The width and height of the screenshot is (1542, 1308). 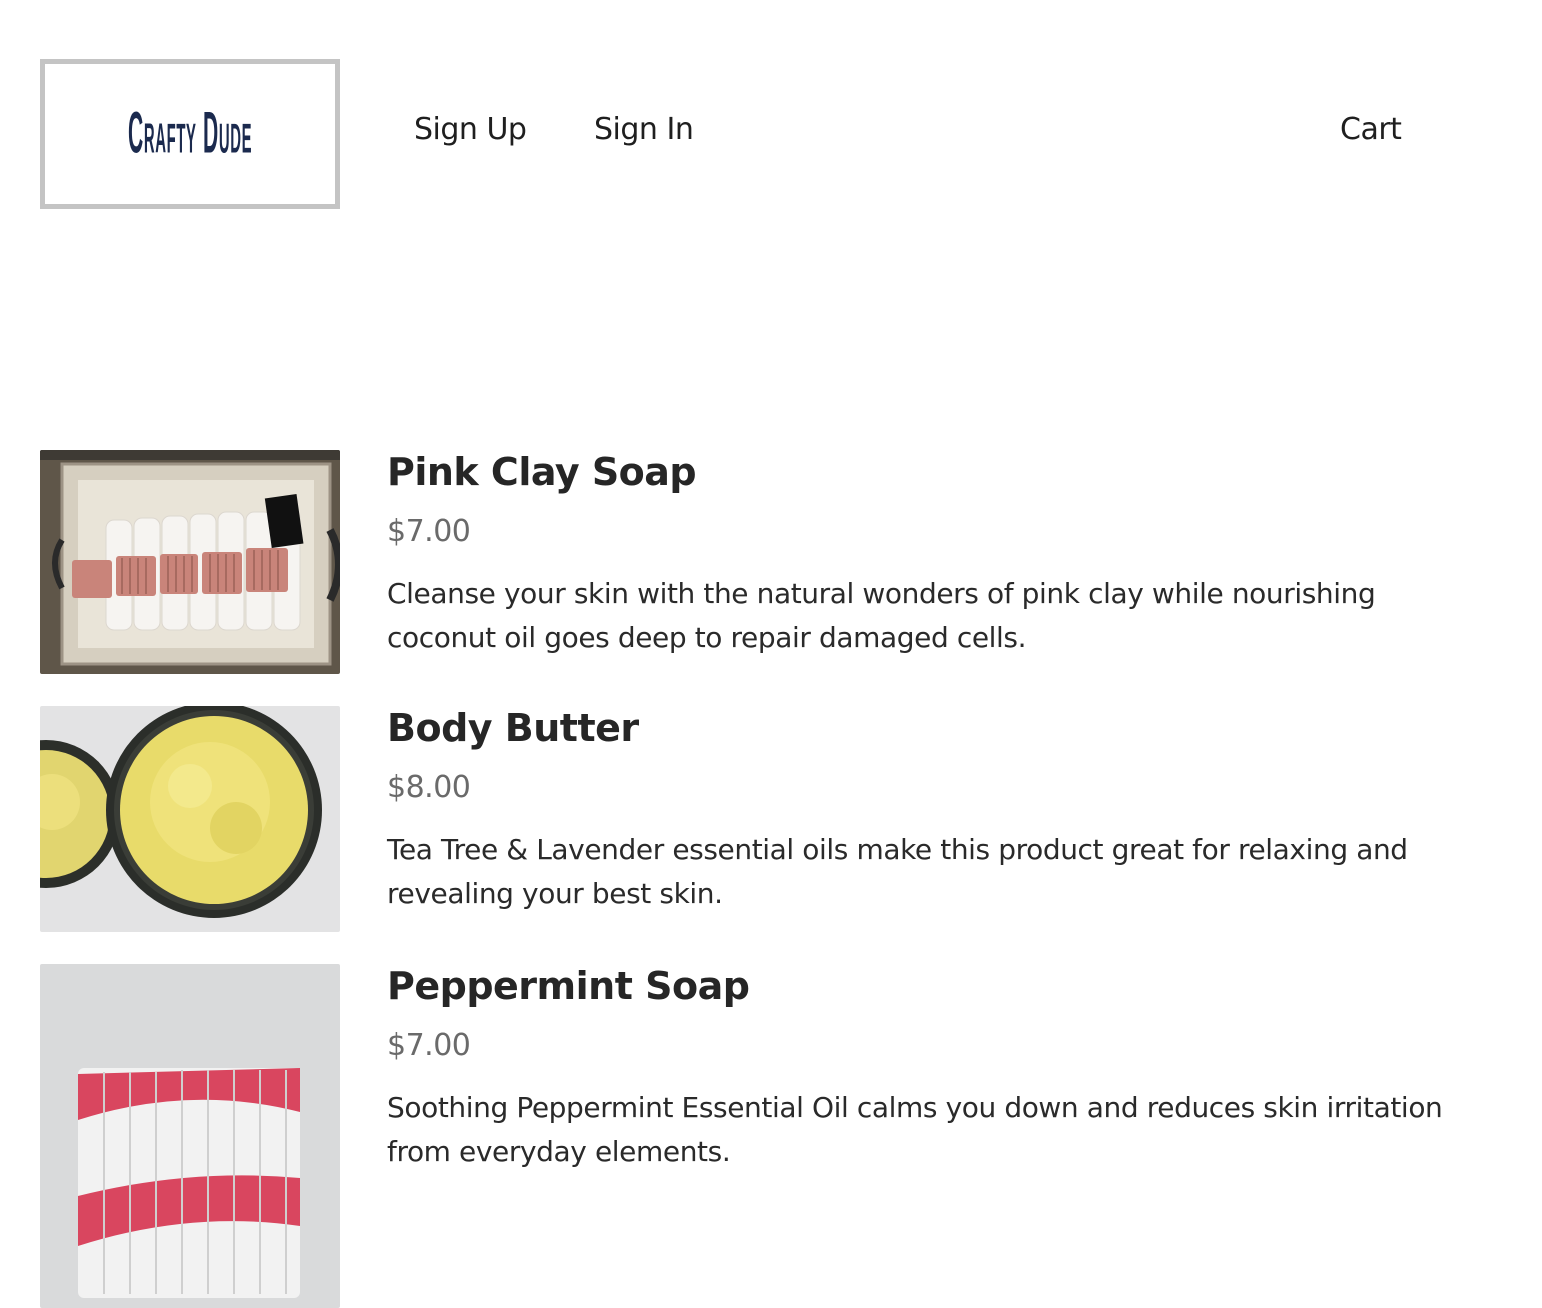 I want to click on sign-up-link: Sign Up, so click(x=470, y=129).